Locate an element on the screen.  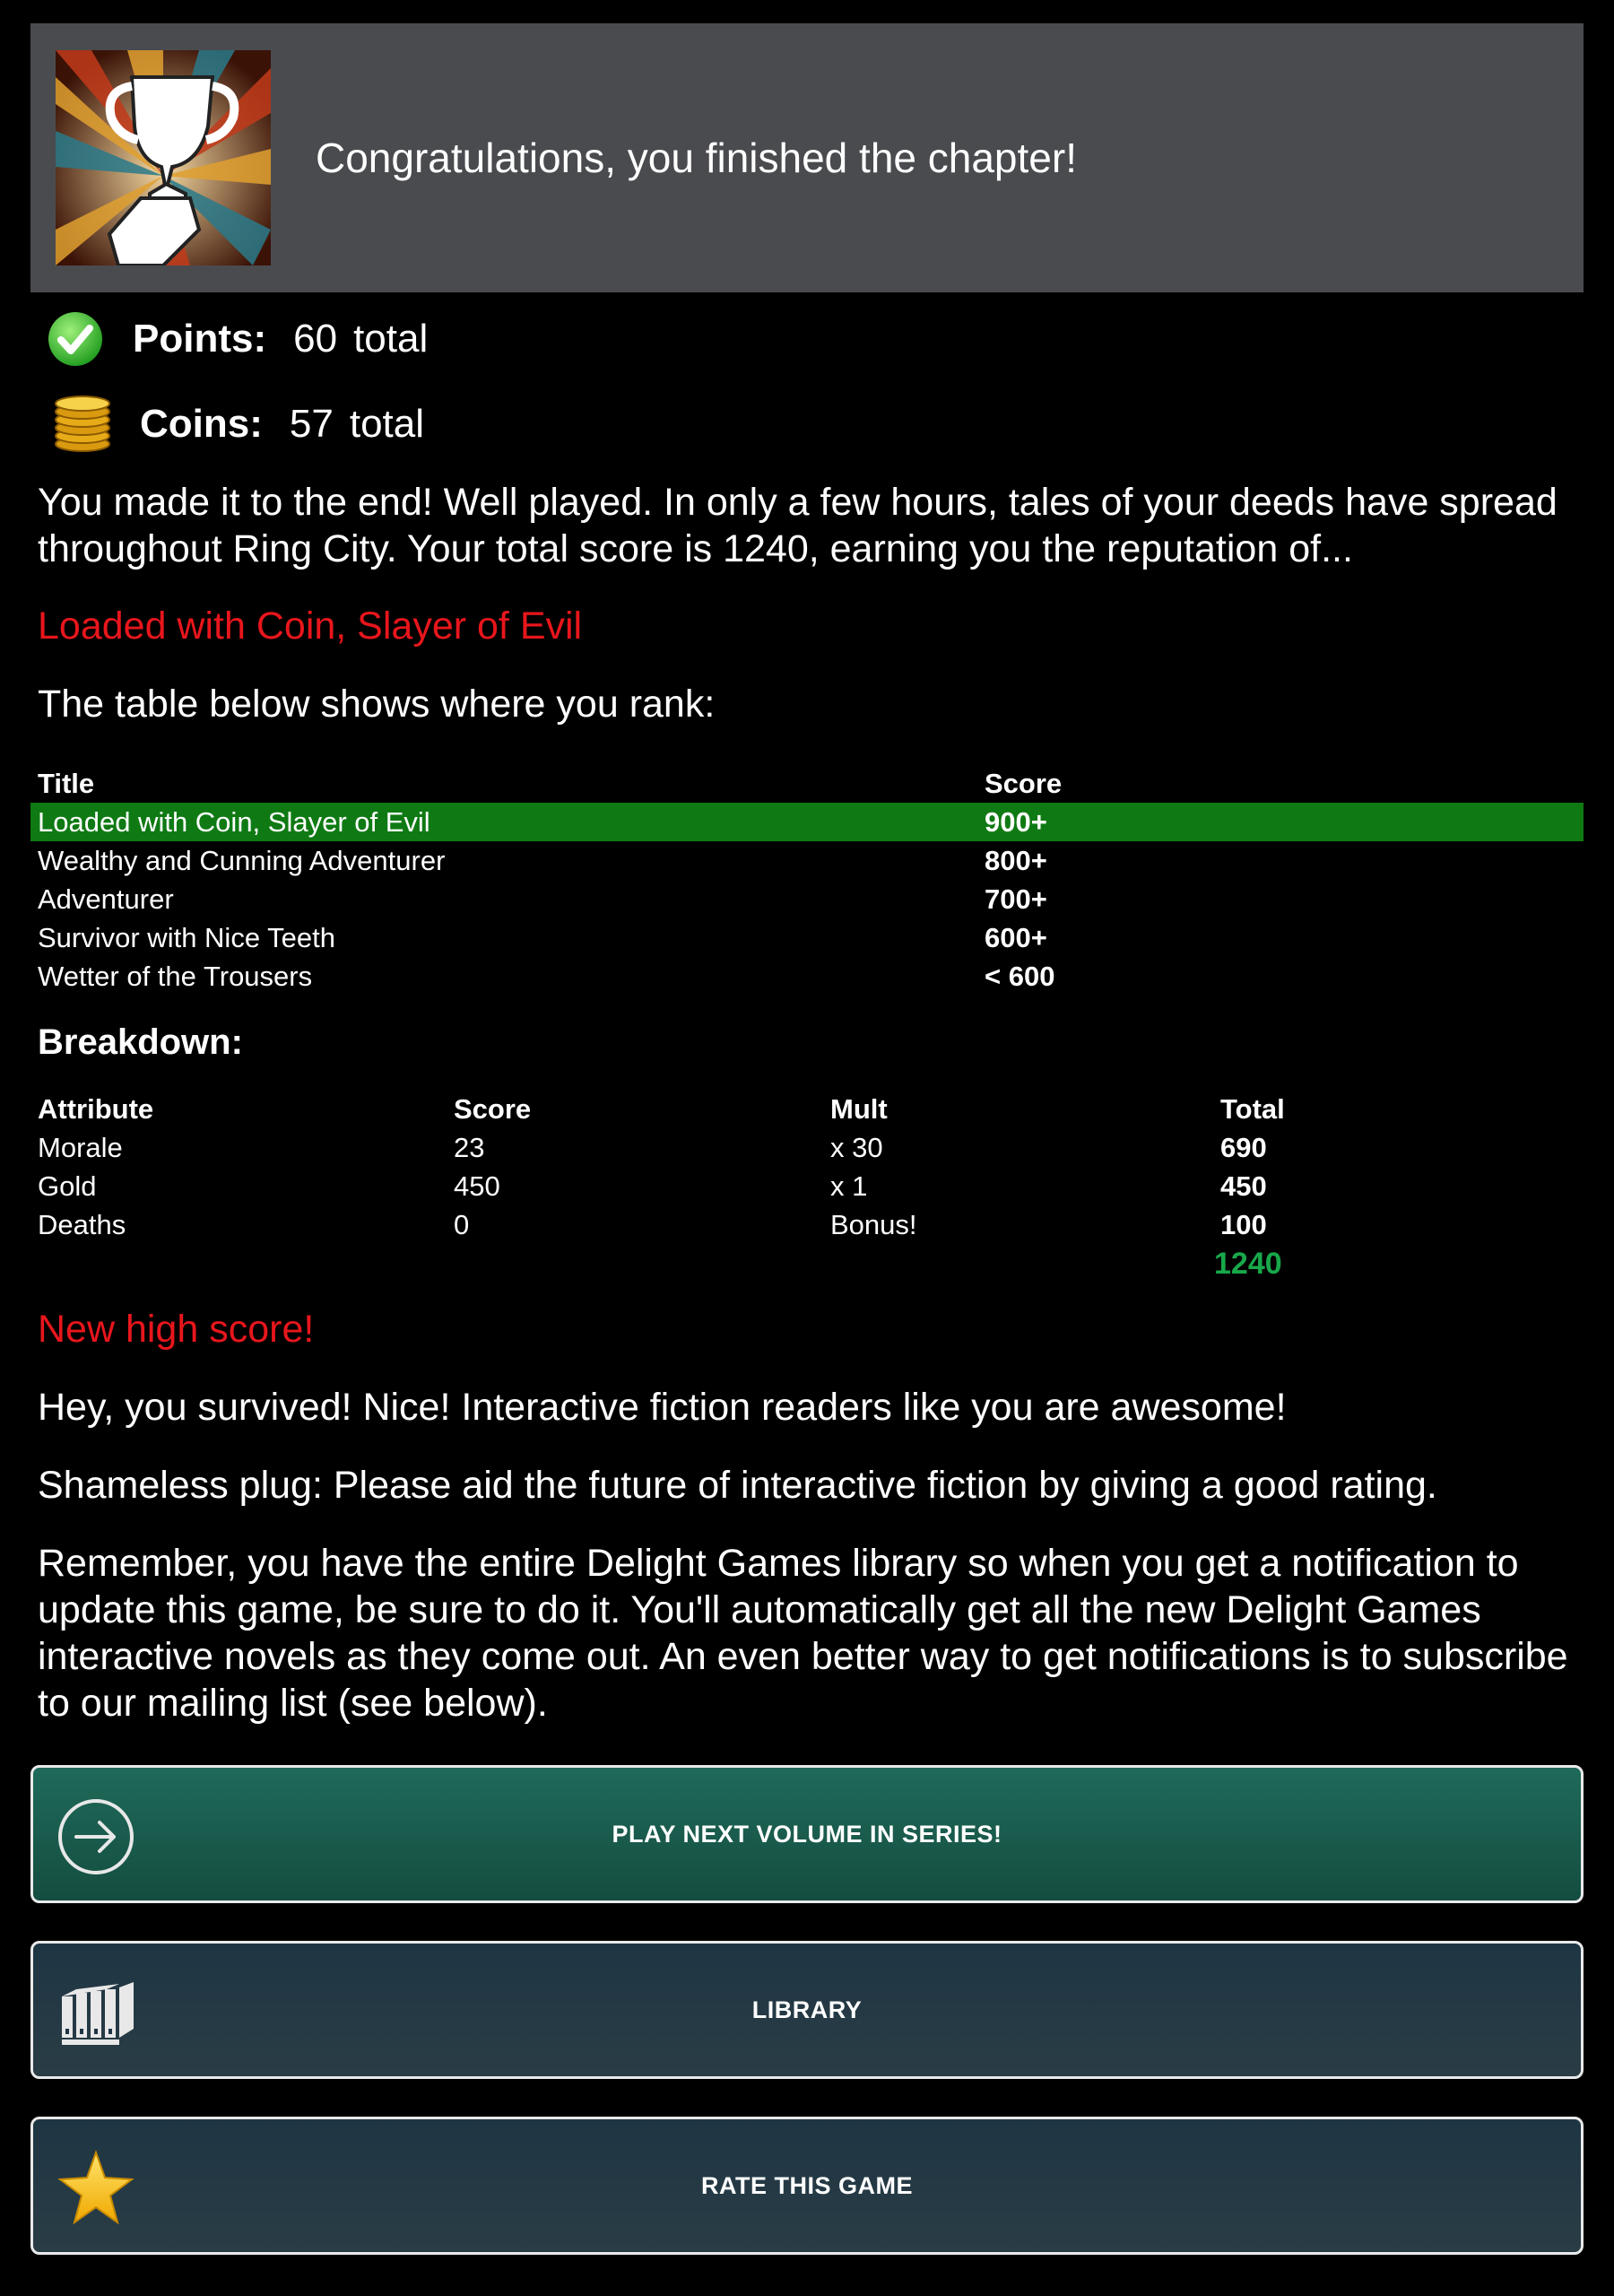
high-score-text: New high score! is located at coordinates (176, 1329).